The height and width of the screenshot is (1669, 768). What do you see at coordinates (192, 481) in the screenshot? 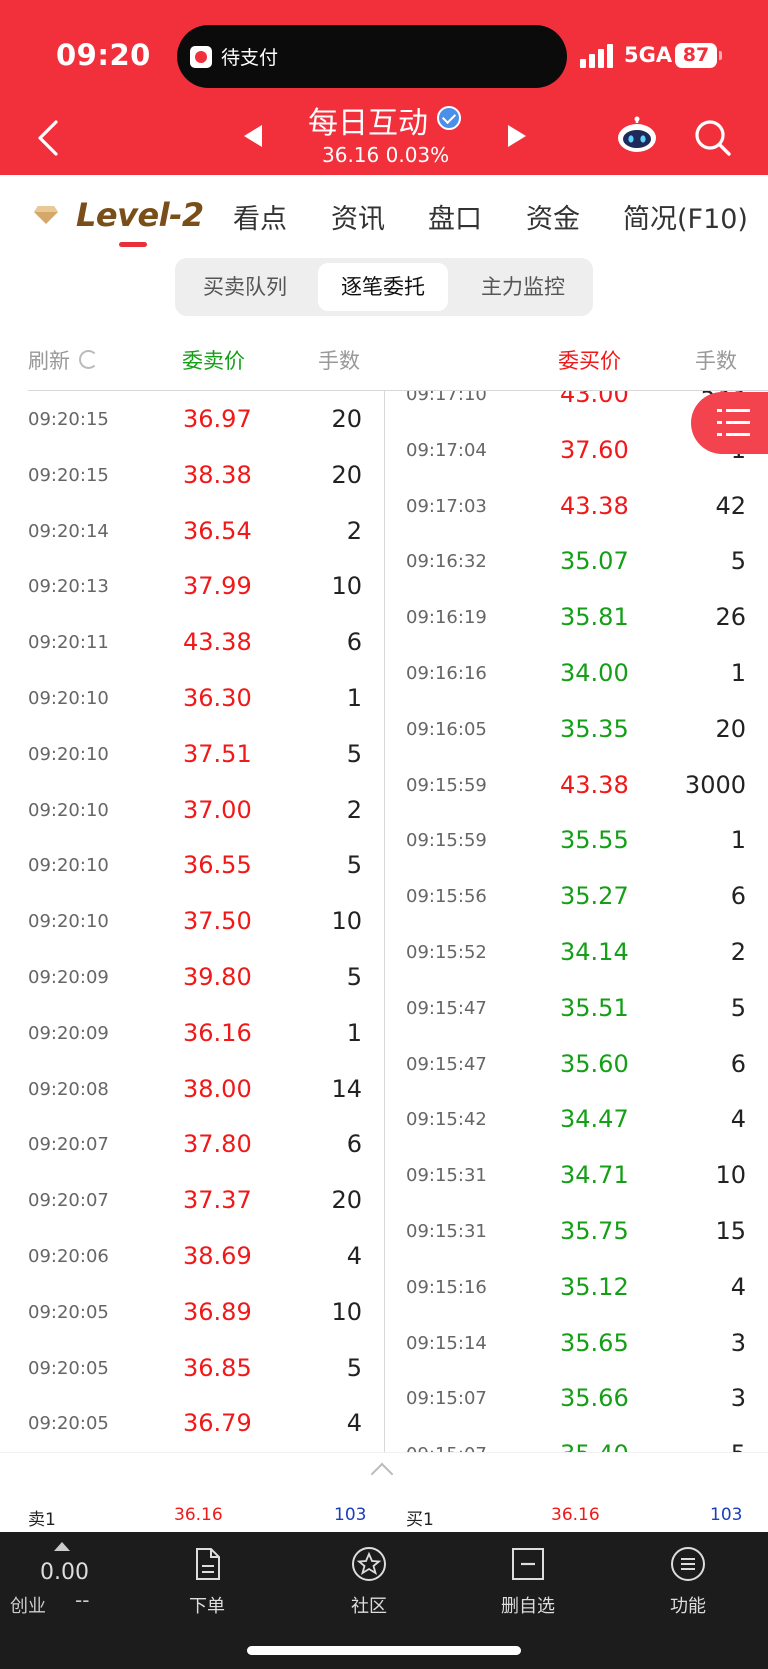
I see `order-row: 09:20:15 38.38 20` at bounding box center [192, 481].